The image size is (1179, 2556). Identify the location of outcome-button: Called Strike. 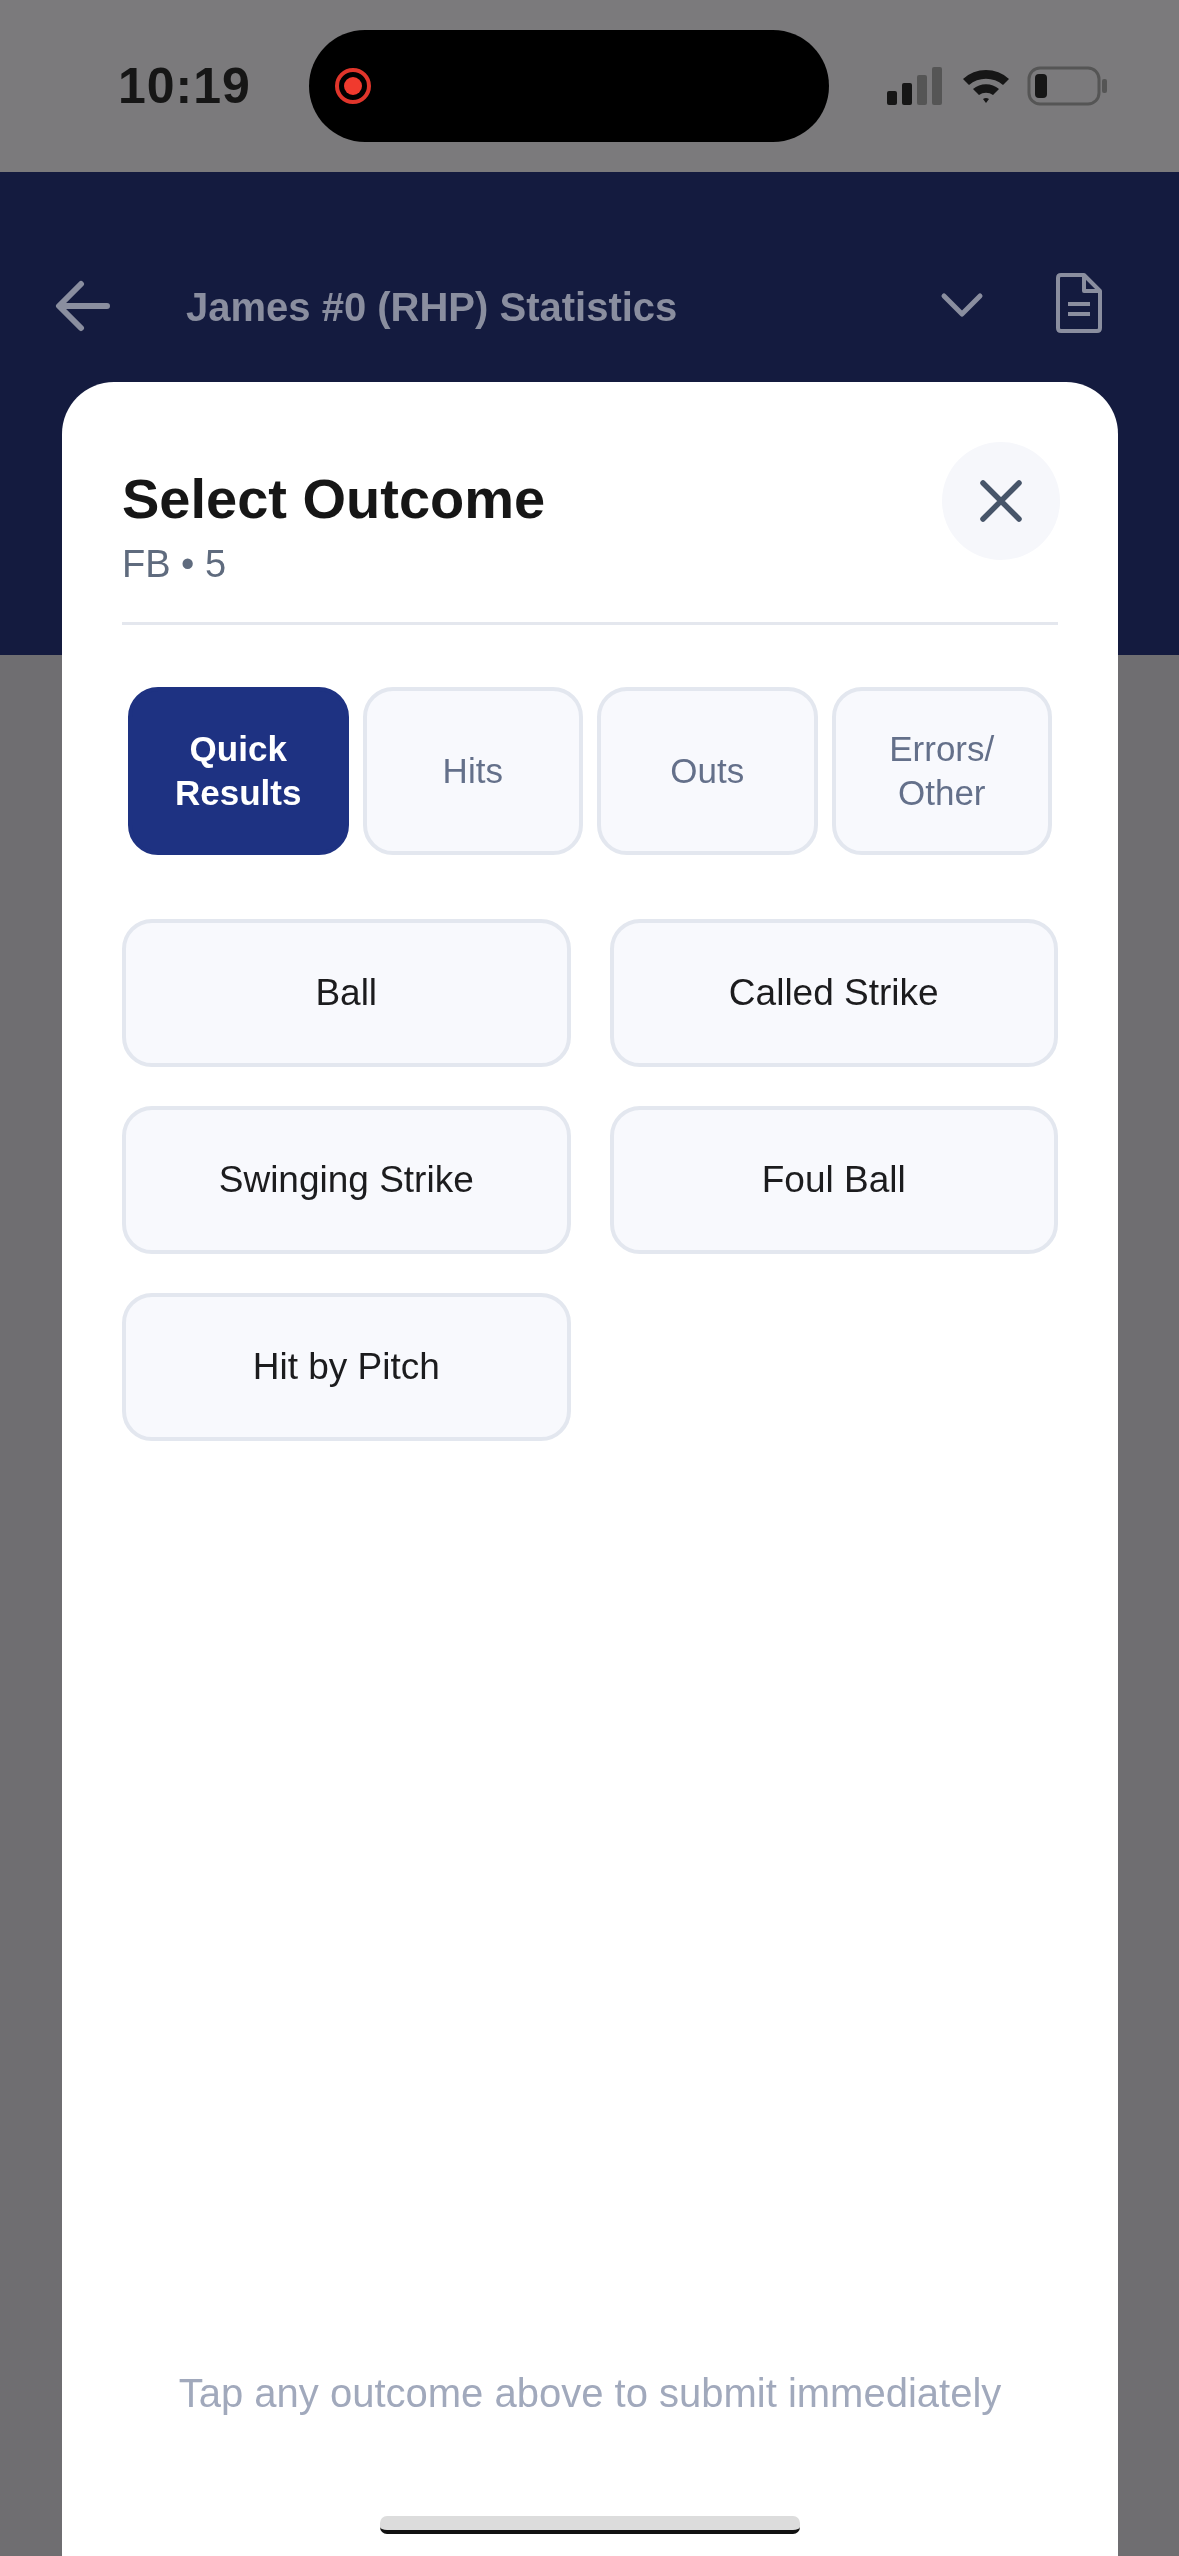
(833, 993).